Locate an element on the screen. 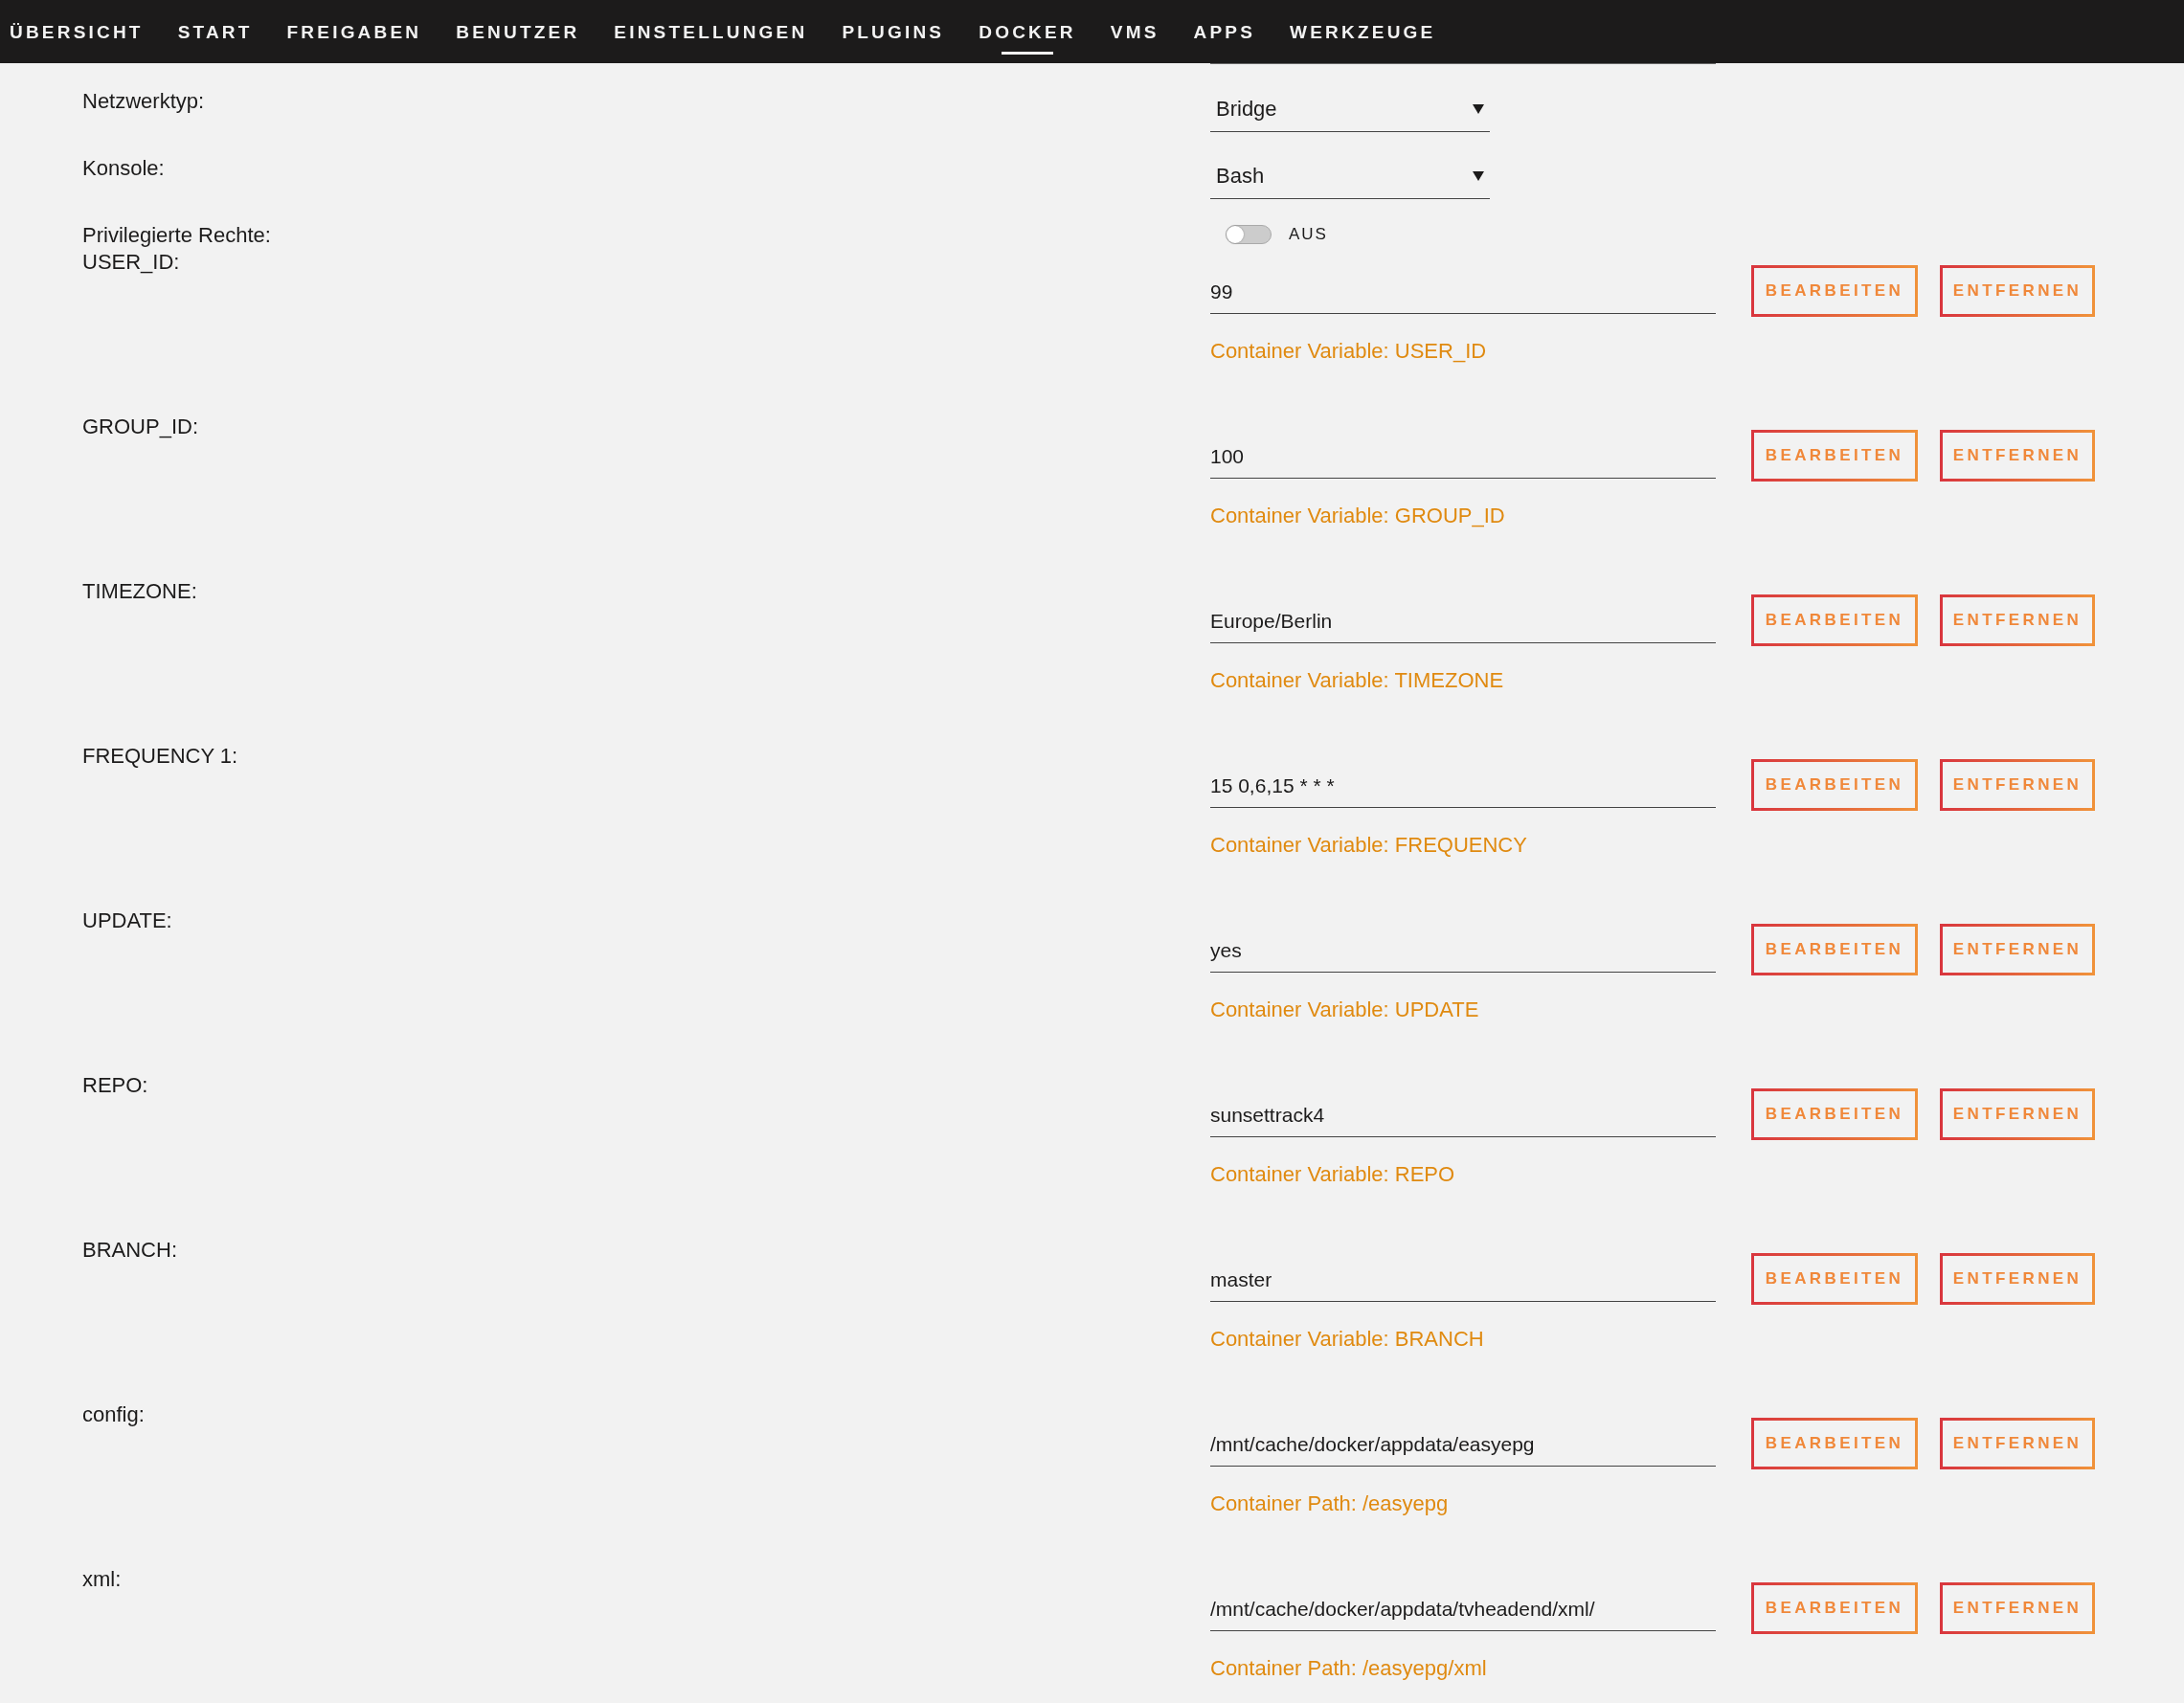  nav-tab: EINSTELLUNGEN is located at coordinates (711, 32).